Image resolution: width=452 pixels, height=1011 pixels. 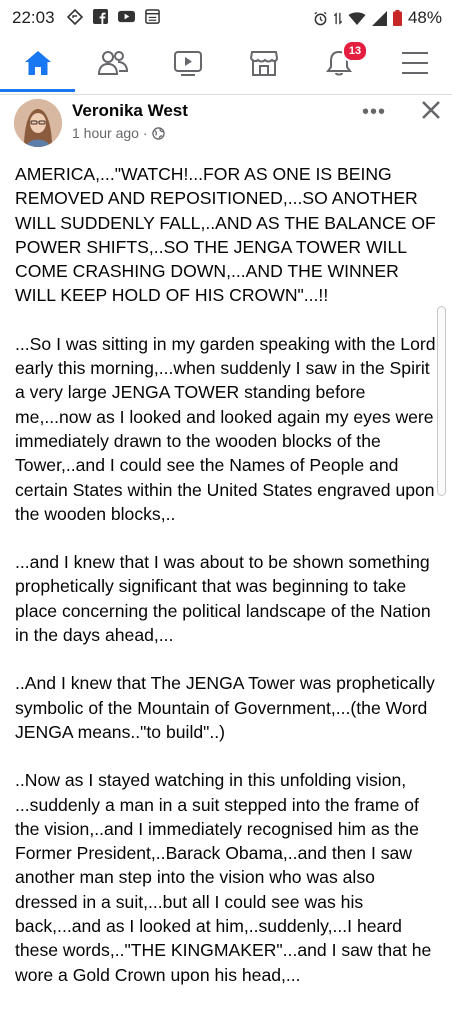 I want to click on status-bar: 22:03 48%, so click(x=226, y=17).